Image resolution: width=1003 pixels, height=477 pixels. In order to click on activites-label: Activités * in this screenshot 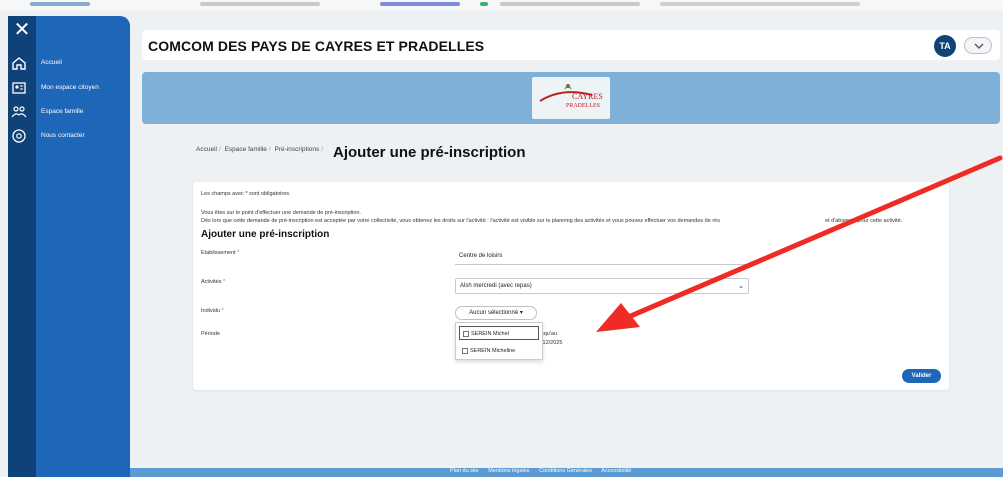, I will do `click(213, 282)`.